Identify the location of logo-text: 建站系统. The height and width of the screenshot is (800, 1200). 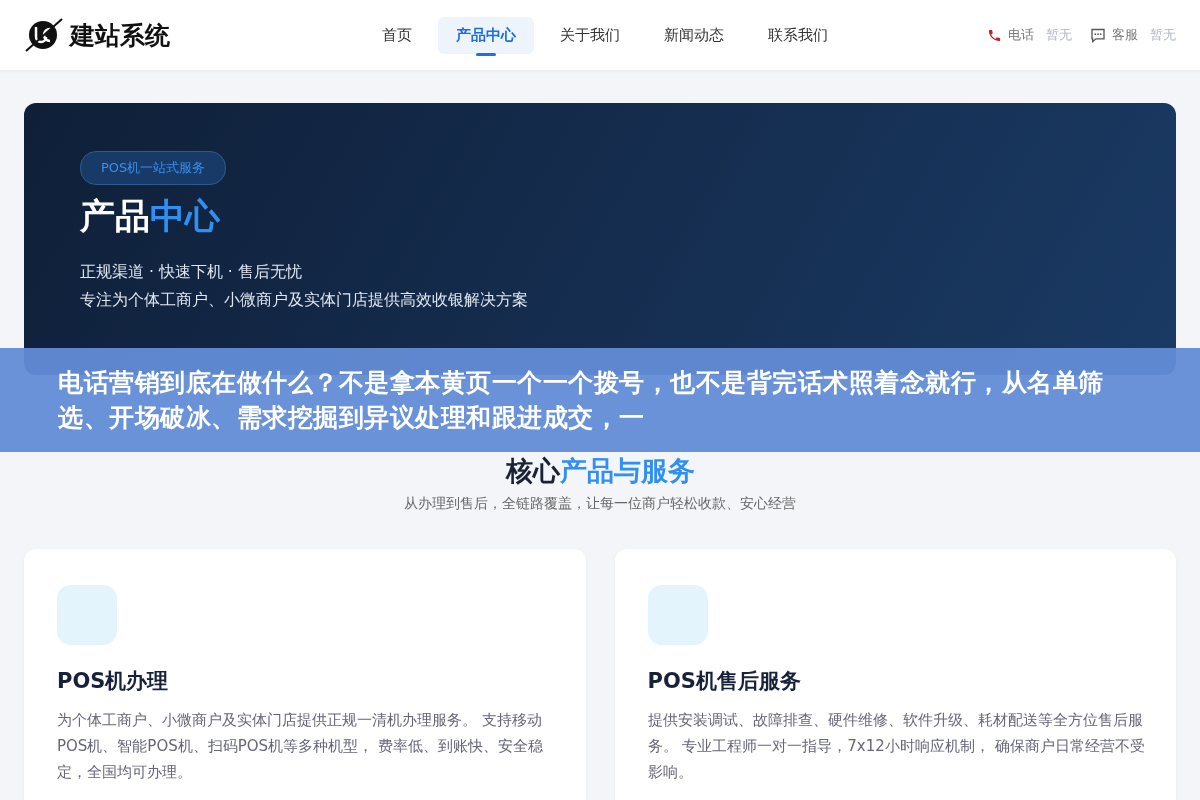
(120, 35).